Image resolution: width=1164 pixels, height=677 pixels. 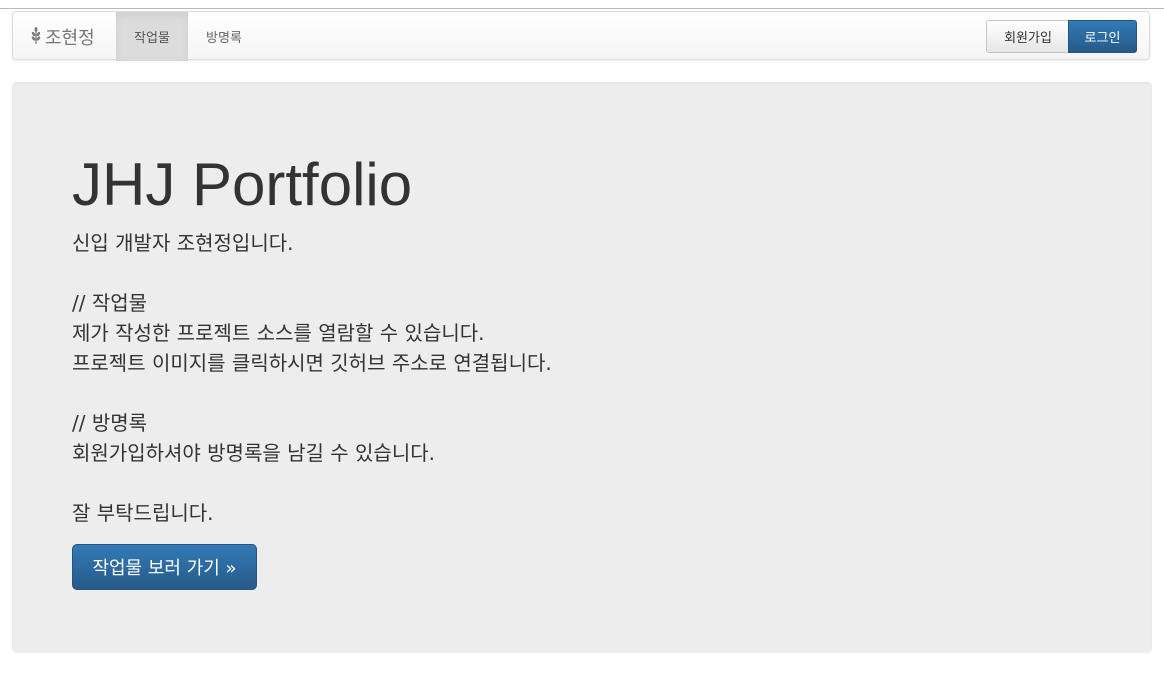 I want to click on view-works-button: 작업물 보러 가기 », so click(x=164, y=567).